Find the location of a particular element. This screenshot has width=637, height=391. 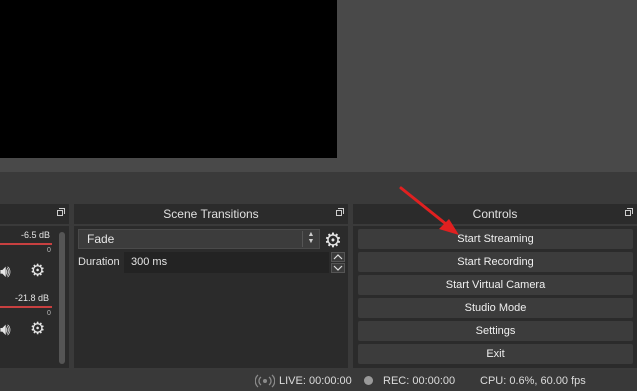

transition-select: Fade is located at coordinates (199, 239).